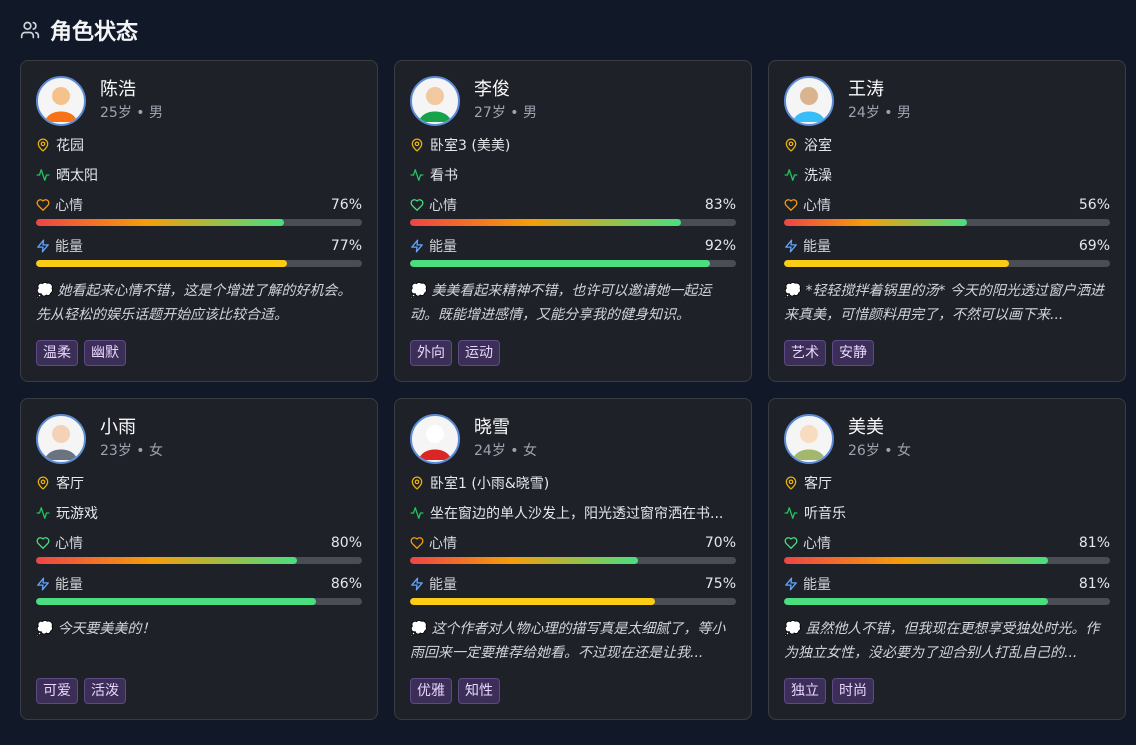  I want to click on location-text: 客厅, so click(70, 484).